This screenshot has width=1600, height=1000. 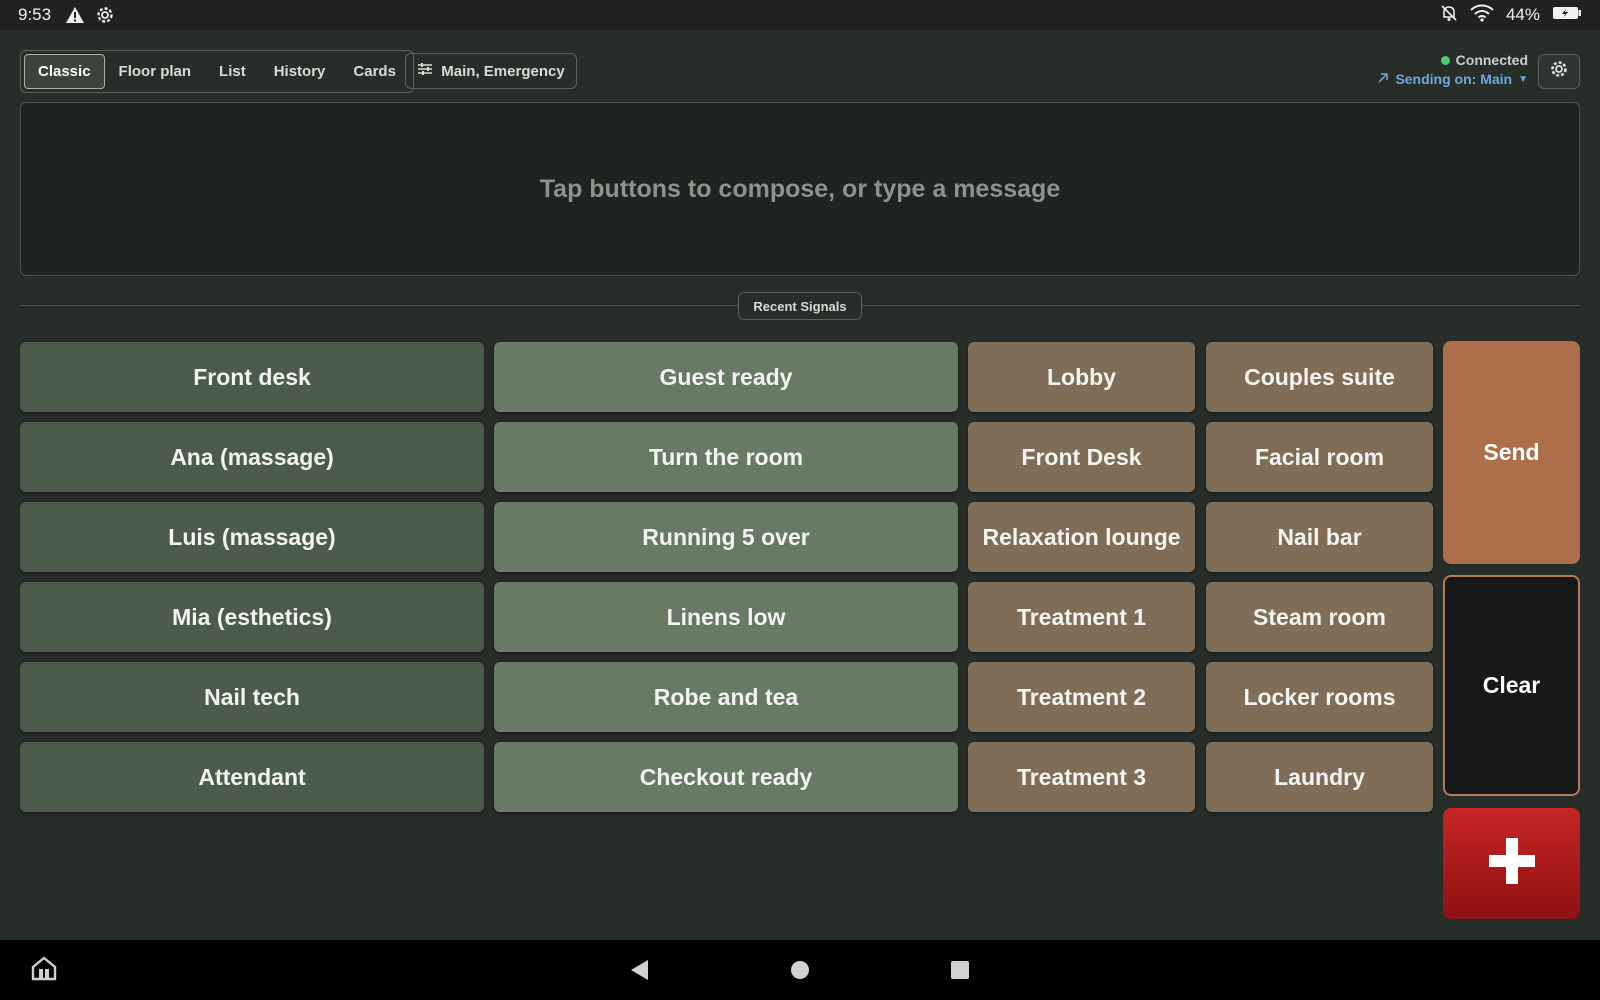 What do you see at coordinates (726, 457) in the screenshot?
I see `message-button-turn-room: Turn the room` at bounding box center [726, 457].